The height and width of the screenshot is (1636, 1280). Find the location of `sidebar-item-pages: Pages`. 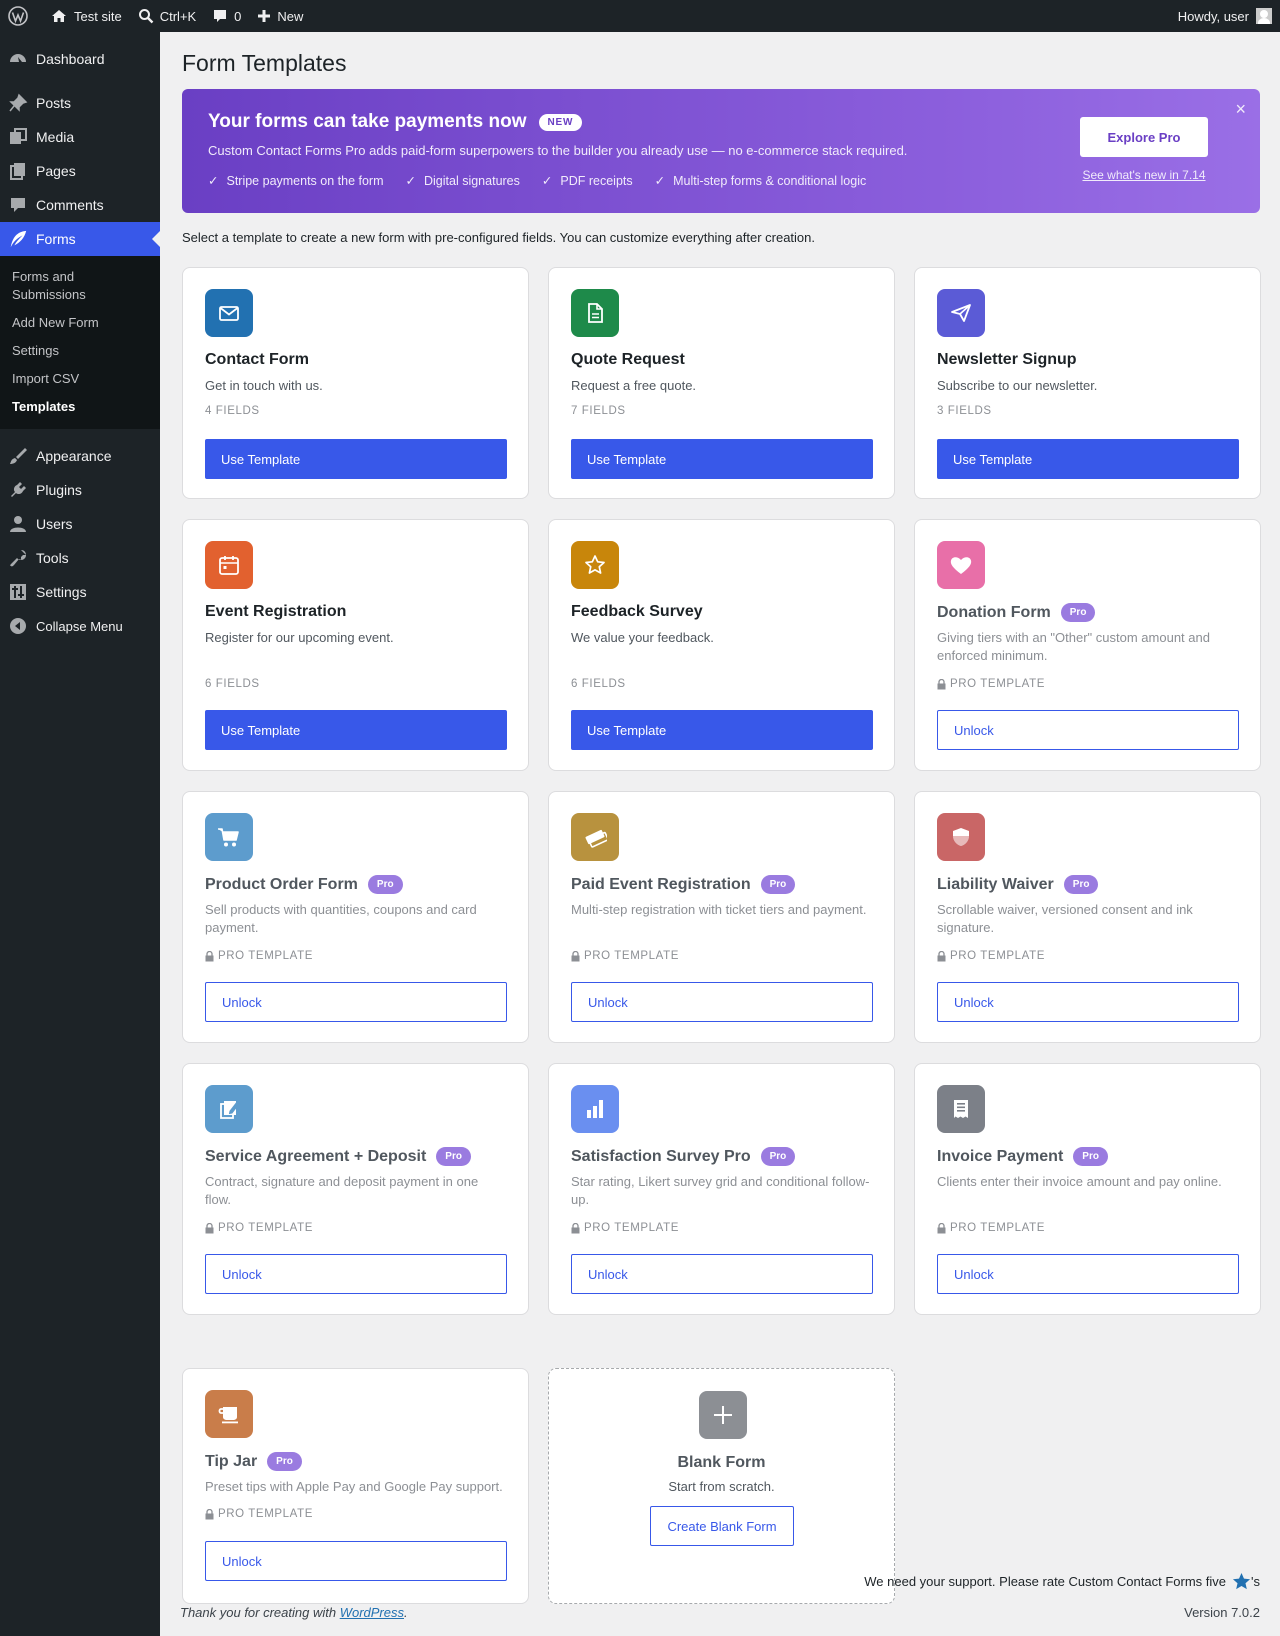

sidebar-item-pages: Pages is located at coordinates (80, 171).